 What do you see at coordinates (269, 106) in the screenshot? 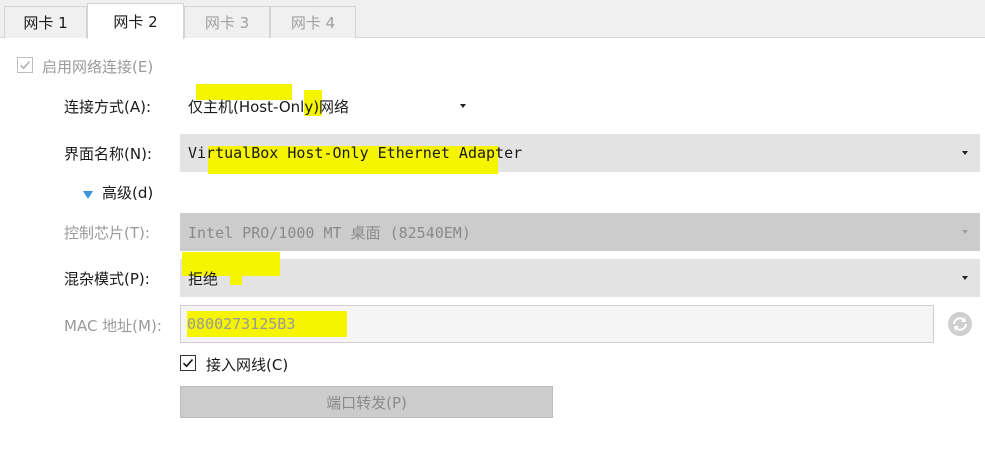
I see `attachment-value: 仅主机(Host-Only)网络` at bounding box center [269, 106].